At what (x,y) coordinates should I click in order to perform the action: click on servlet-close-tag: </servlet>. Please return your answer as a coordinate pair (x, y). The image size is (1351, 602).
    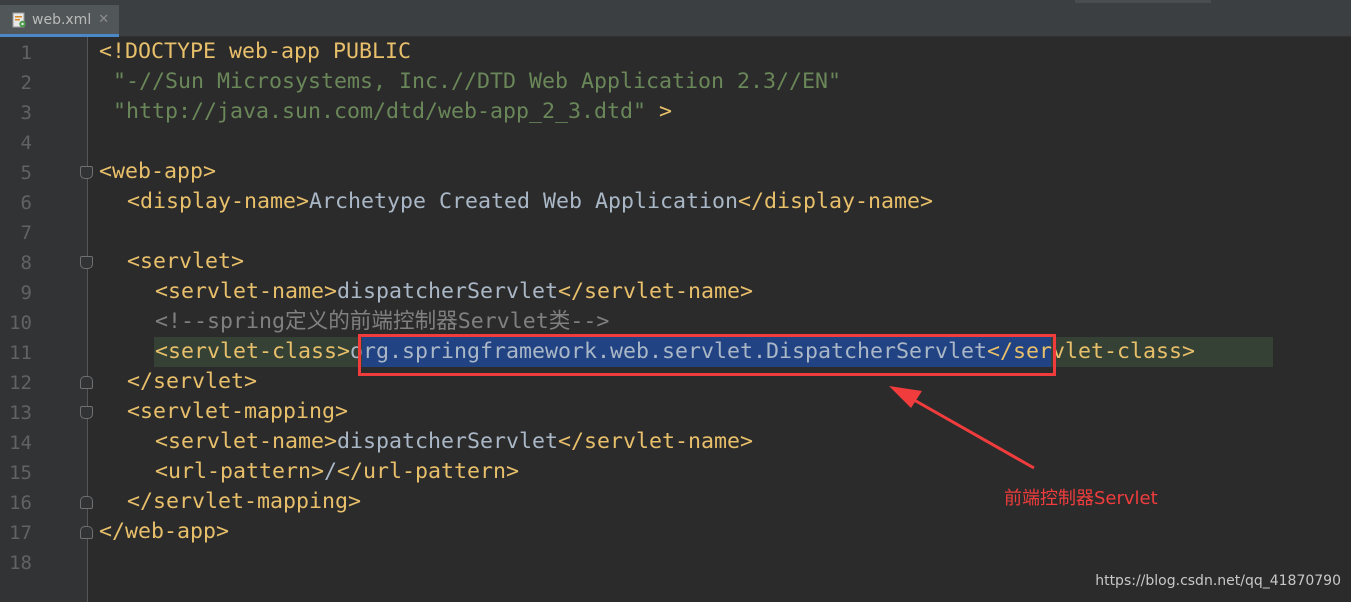
    Looking at the image, I should click on (192, 381).